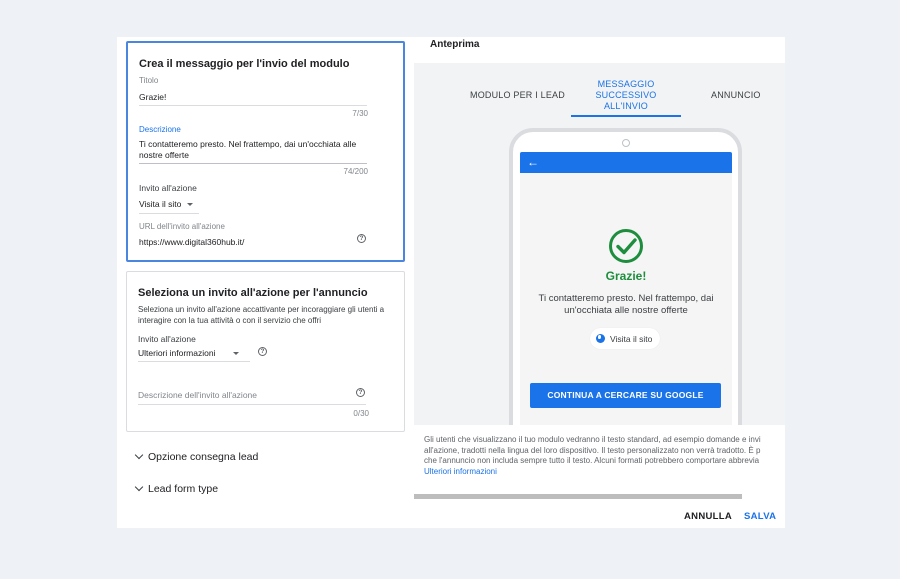  I want to click on cta-description-counter: 0/30, so click(361, 413).